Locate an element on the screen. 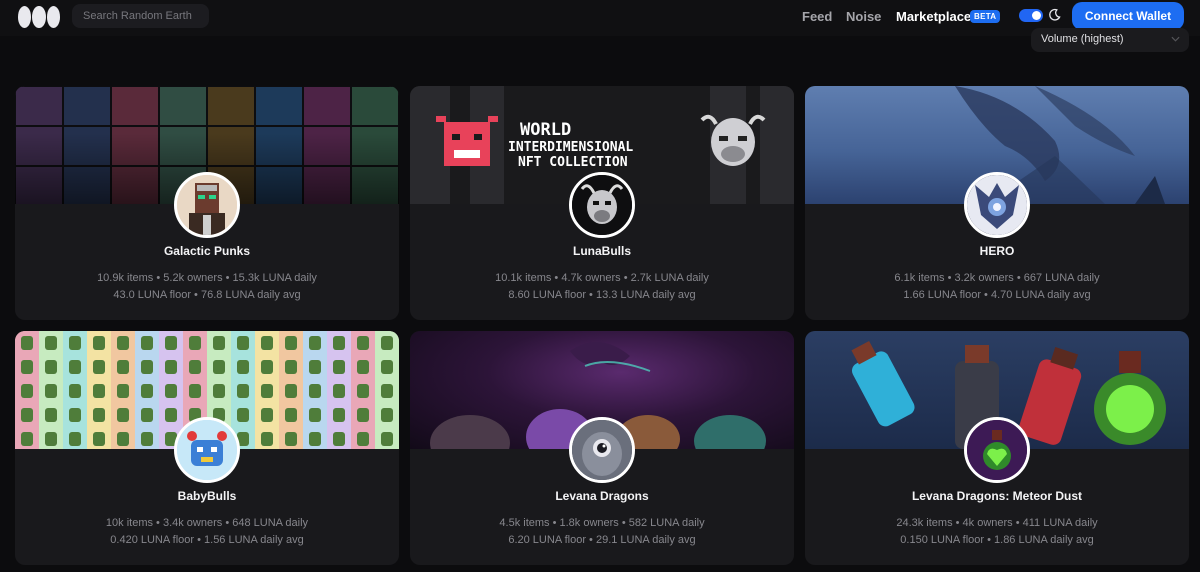  collection-floor: 1.66 LUNA floor • 4.70 LUNA daily avg is located at coordinates (997, 295).